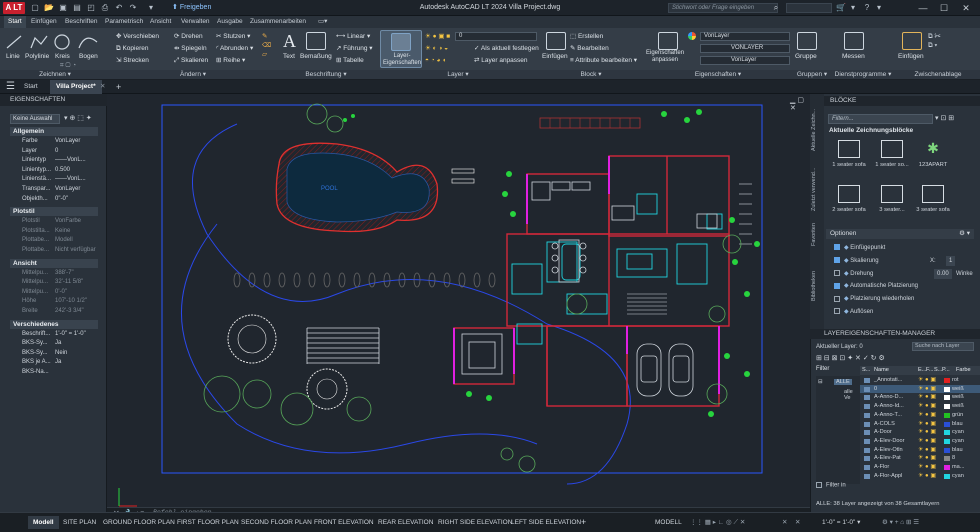 The height and width of the screenshot is (532, 980). What do you see at coordinates (54, 334) in the screenshot?
I see `property-row: Beschrift... 1'-0" = 1'-0"` at bounding box center [54, 334].